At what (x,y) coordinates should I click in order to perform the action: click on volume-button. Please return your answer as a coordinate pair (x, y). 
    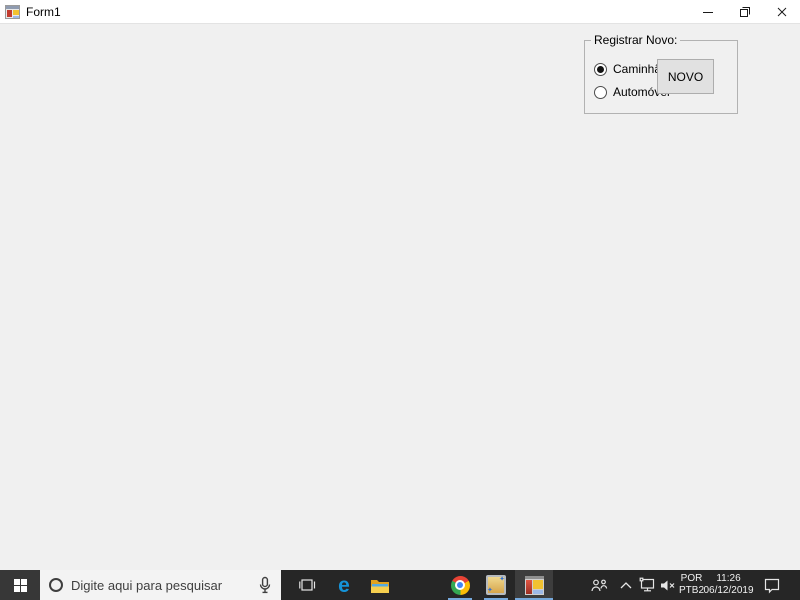
    Looking at the image, I should click on (667, 585).